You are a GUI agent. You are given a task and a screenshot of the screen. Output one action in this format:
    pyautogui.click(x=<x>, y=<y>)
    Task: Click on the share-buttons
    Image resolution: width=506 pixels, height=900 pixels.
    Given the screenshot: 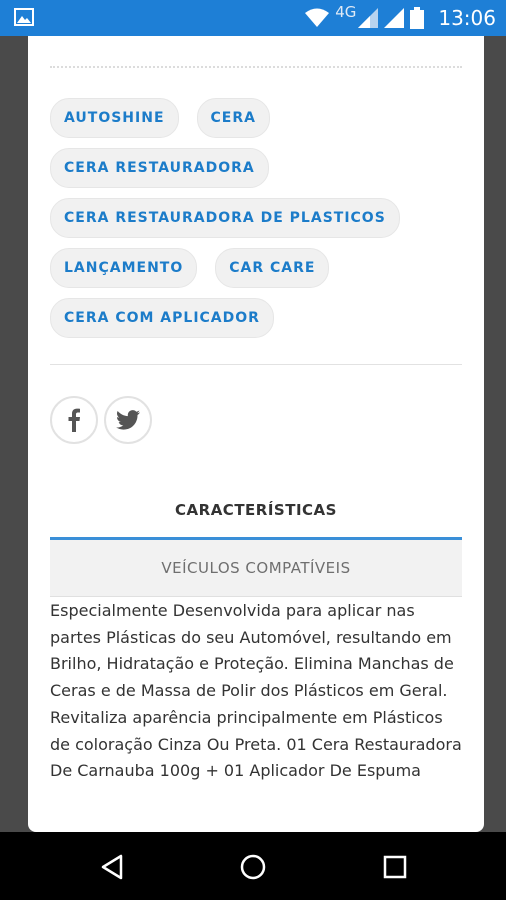 What is the action you would take?
    pyautogui.click(x=101, y=420)
    